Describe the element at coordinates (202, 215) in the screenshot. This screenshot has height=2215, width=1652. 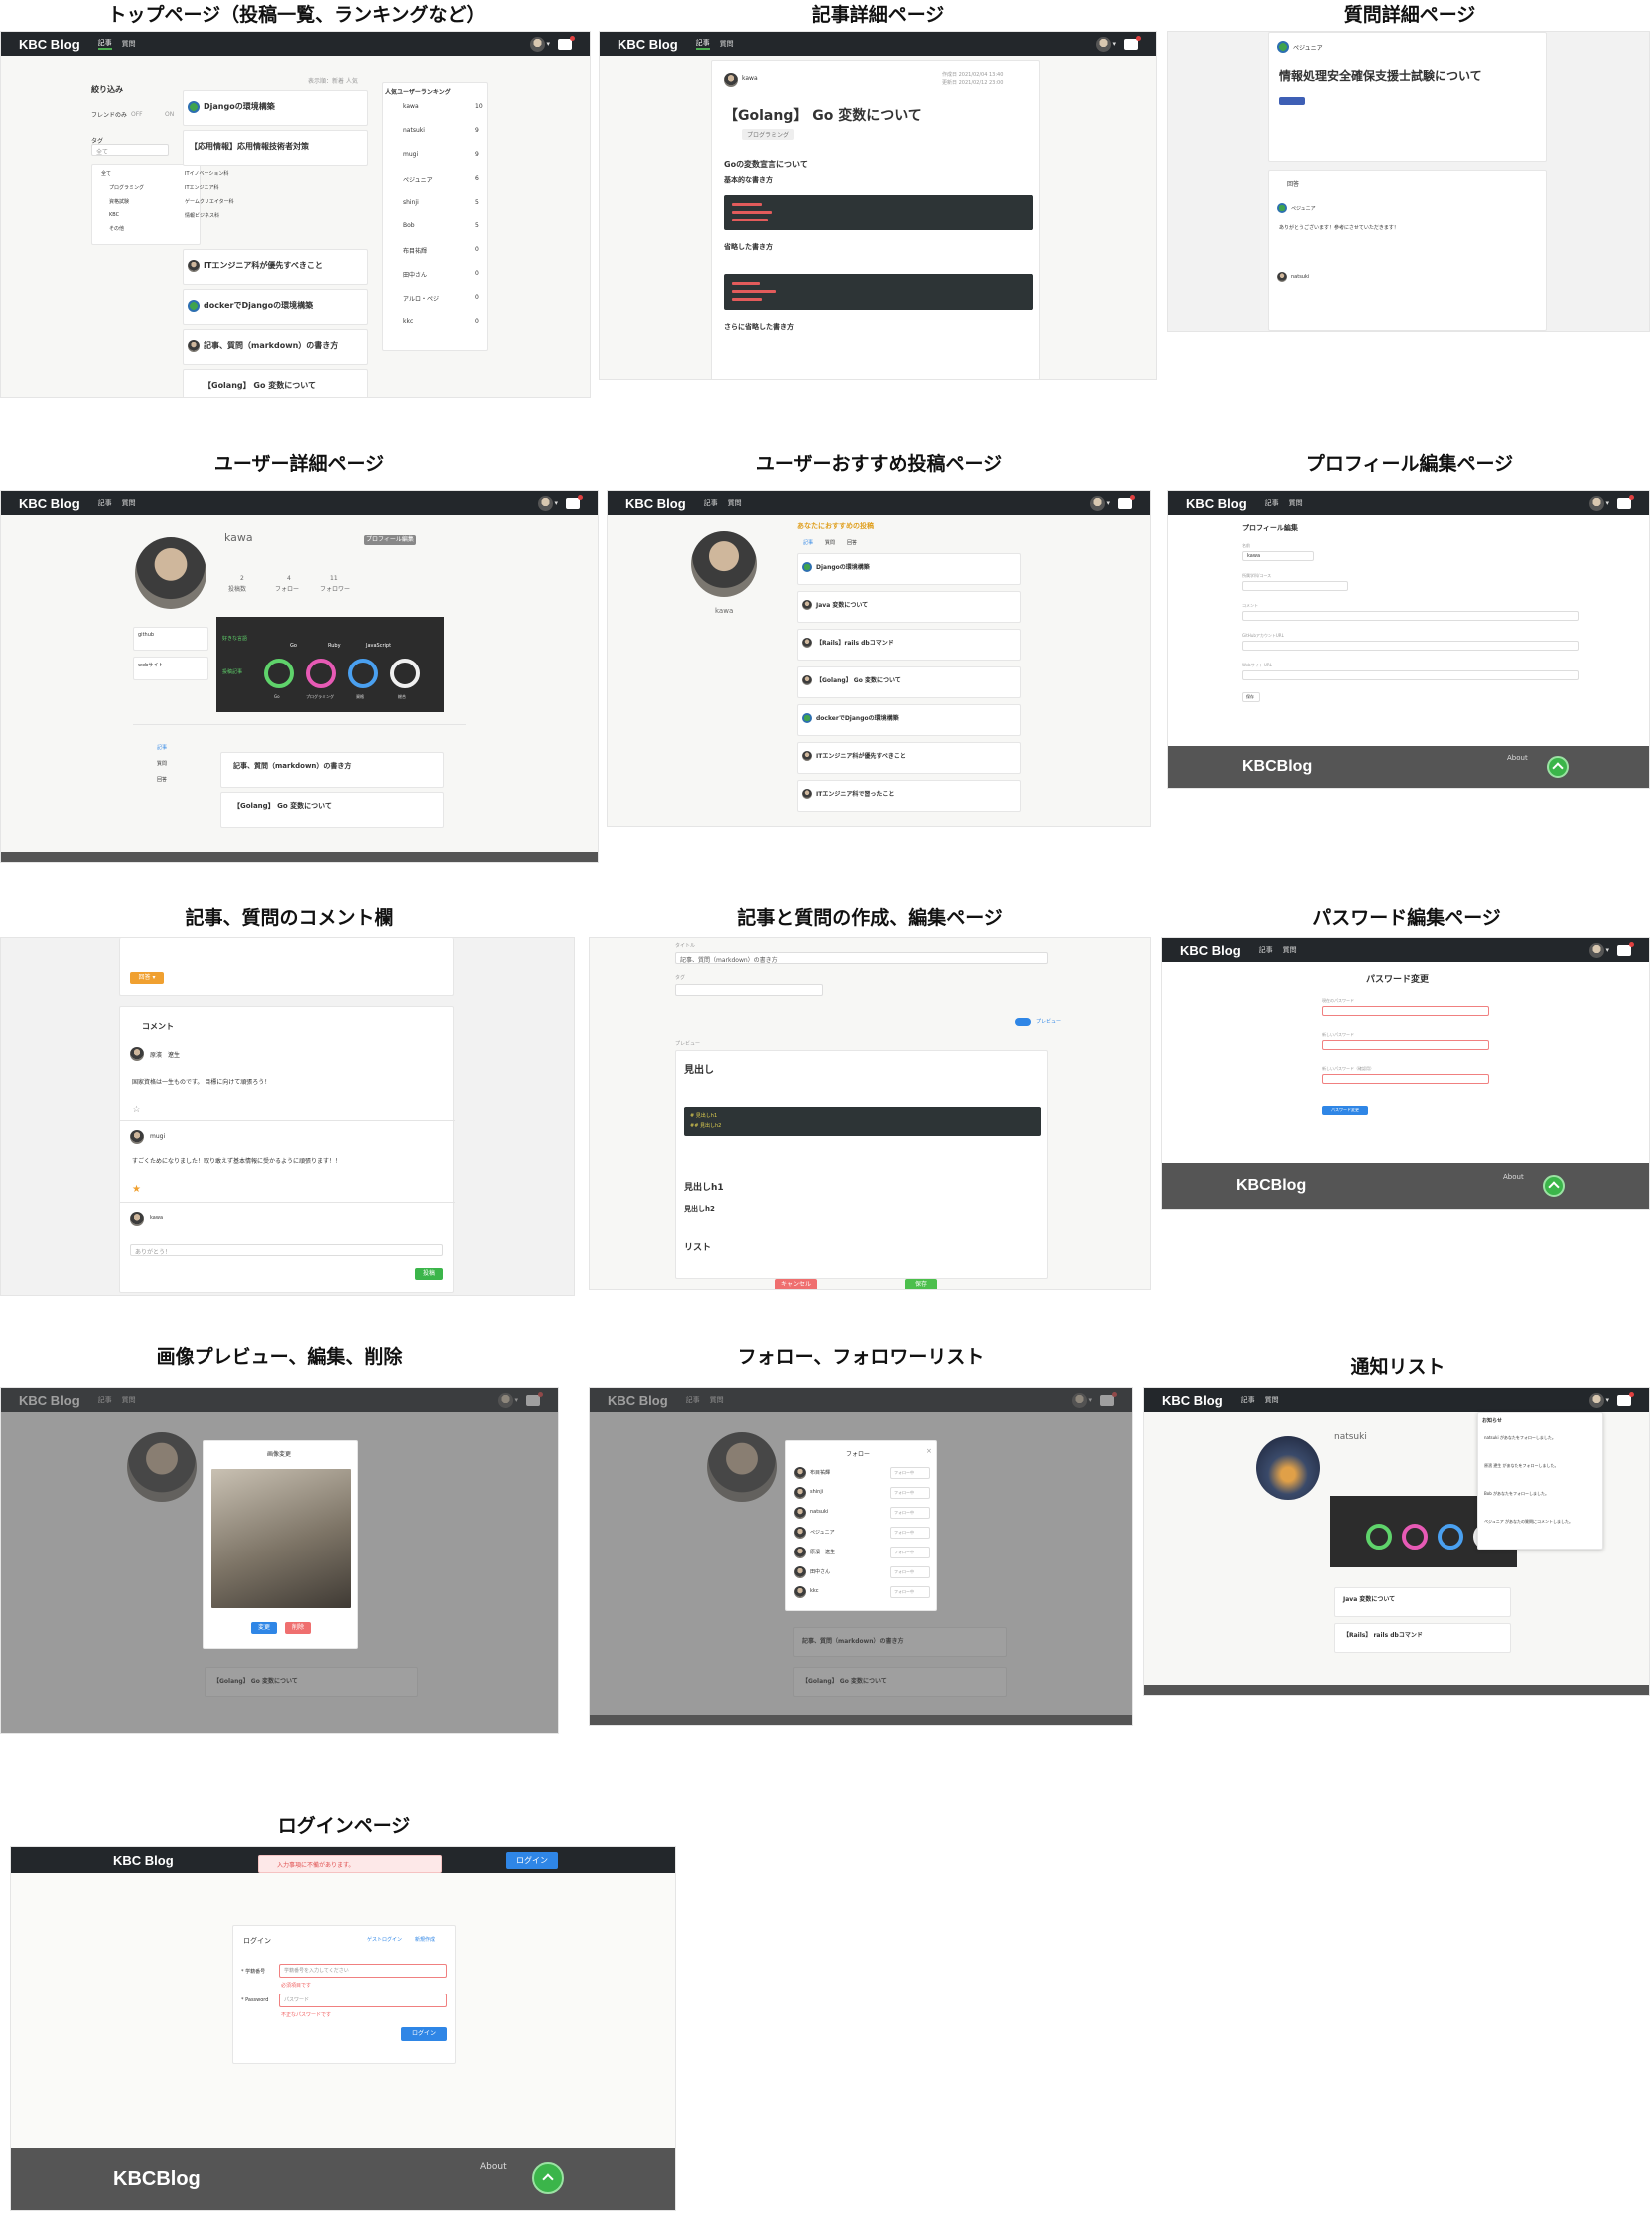
I see `submenu-item: 情報ビジネス科` at that location.